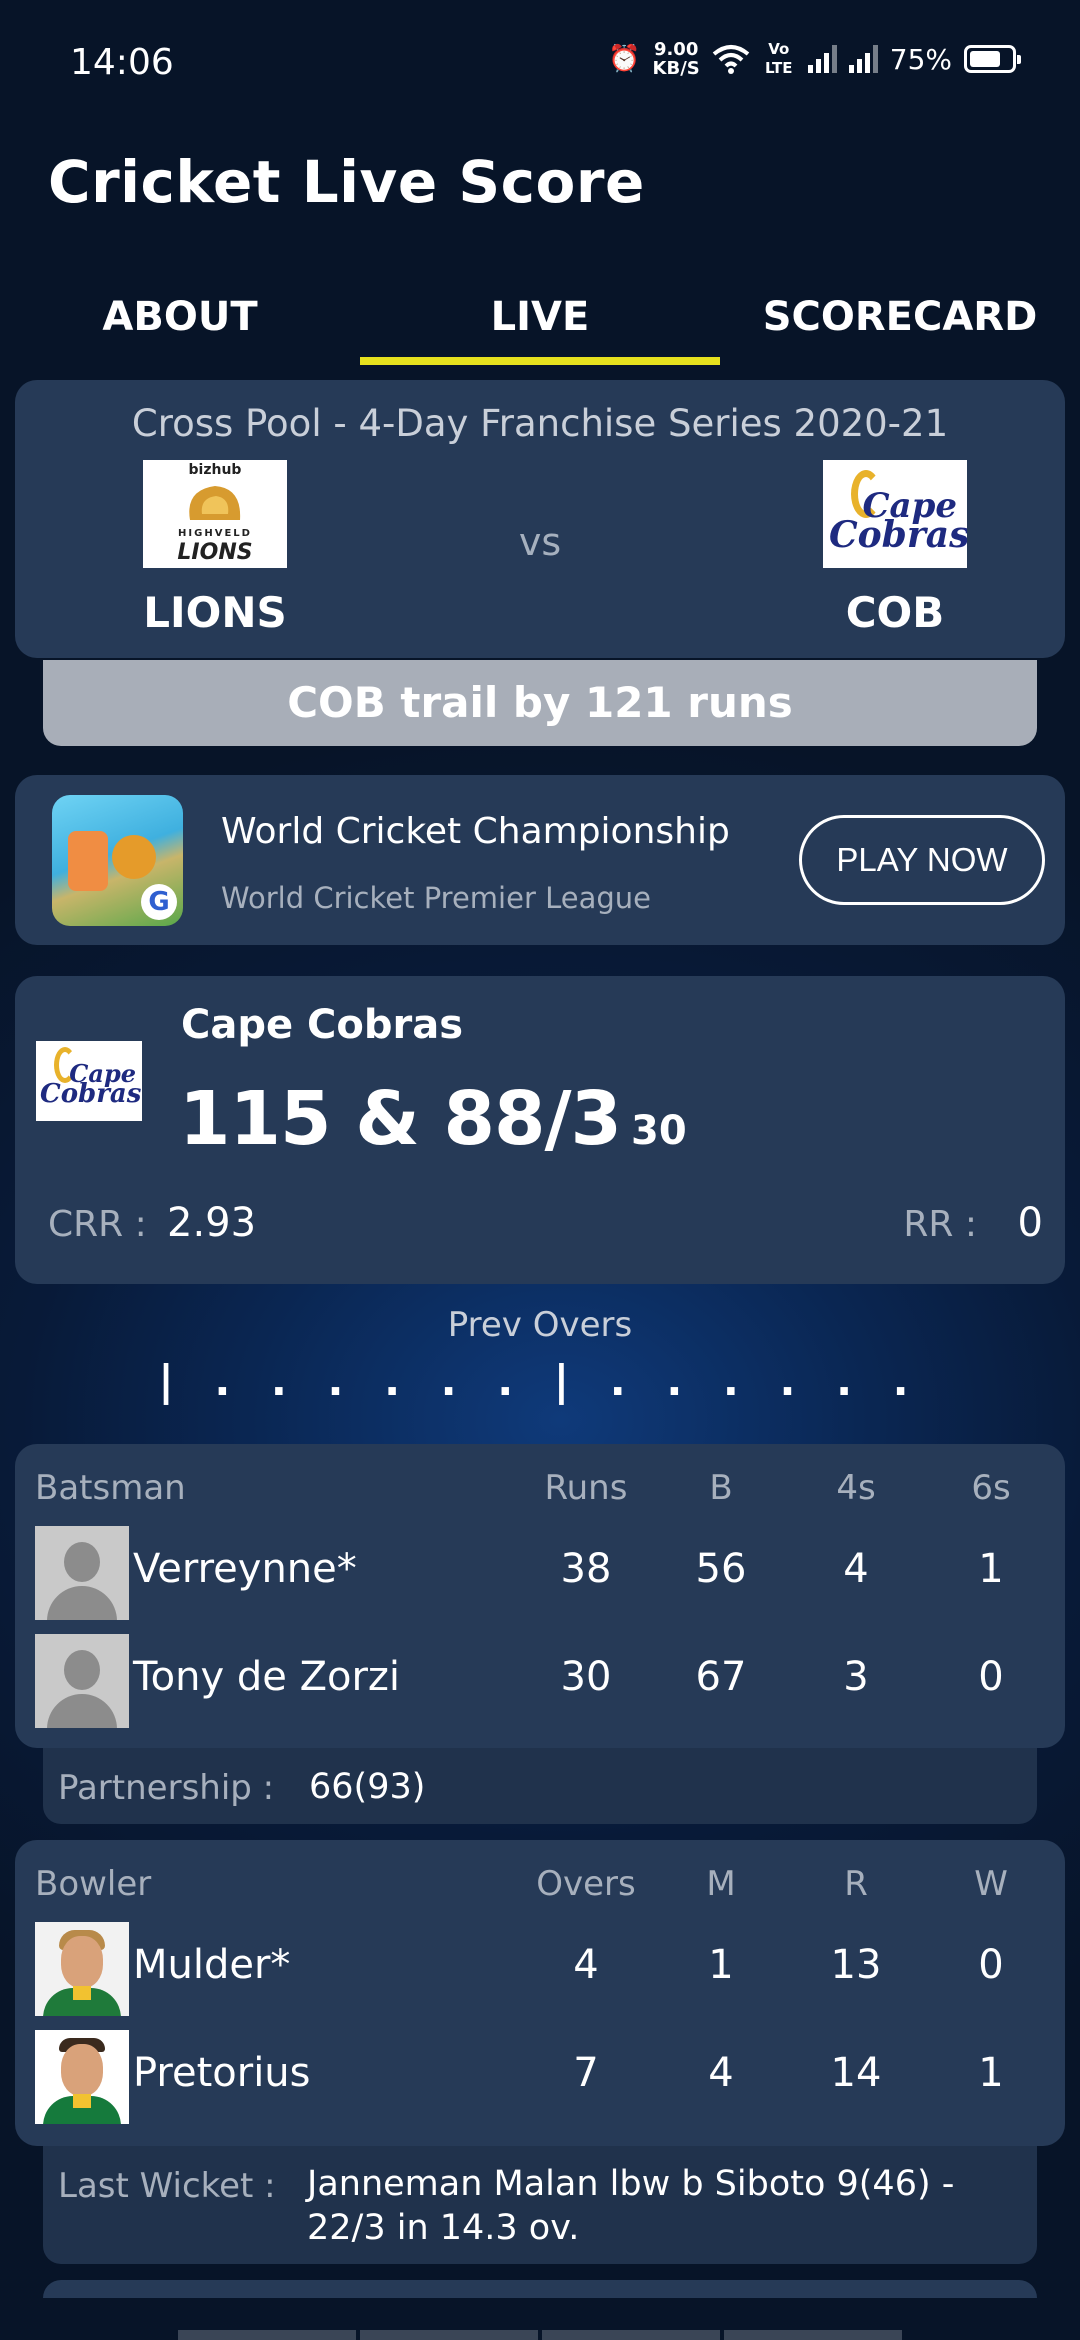 This screenshot has width=1080, height=2340. What do you see at coordinates (586, 1488) in the screenshot?
I see `header-runs: Runs` at bounding box center [586, 1488].